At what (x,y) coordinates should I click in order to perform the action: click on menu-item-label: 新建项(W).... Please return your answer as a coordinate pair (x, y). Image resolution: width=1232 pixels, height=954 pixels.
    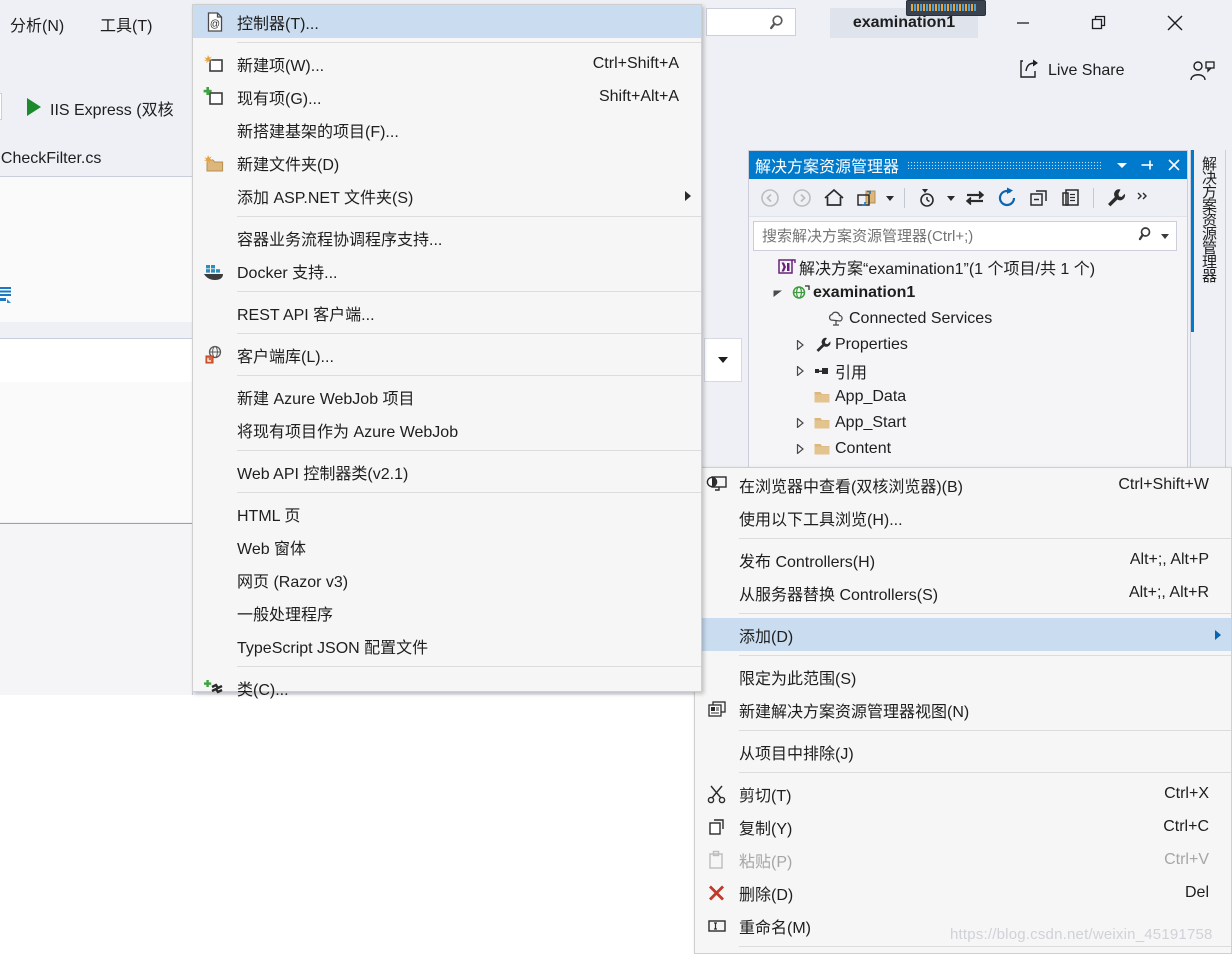
    Looking at the image, I should click on (281, 66).